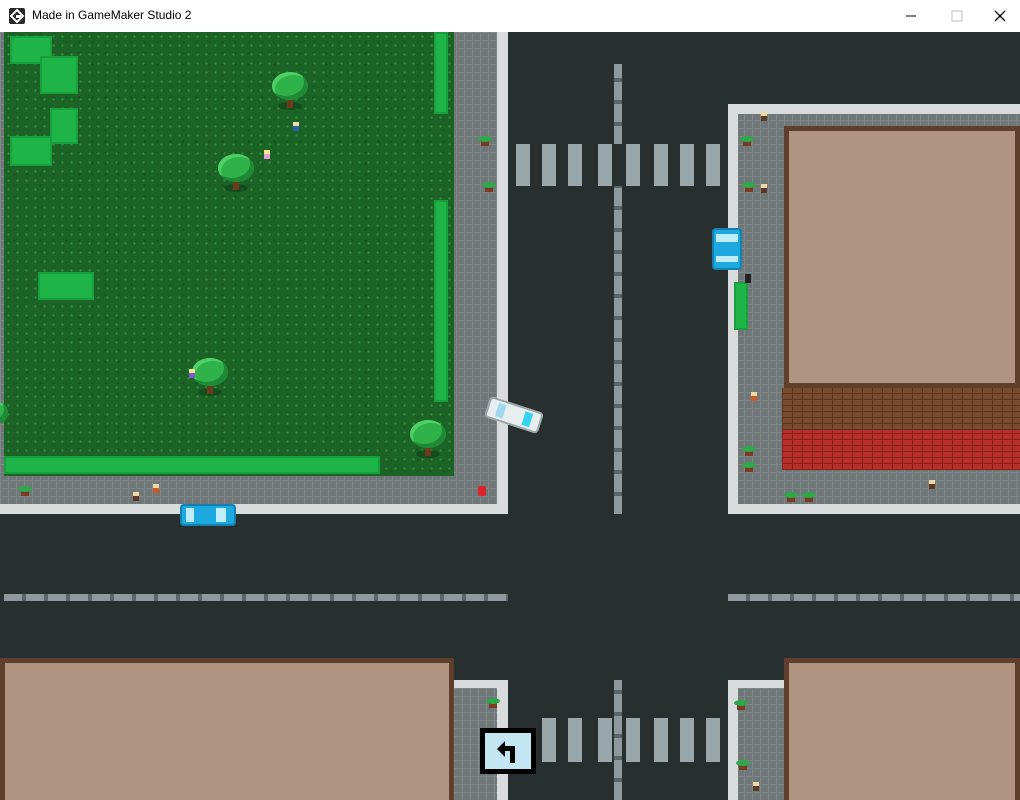 The height and width of the screenshot is (800, 1020). What do you see at coordinates (510, 16) in the screenshot?
I see `window-titlebar: Made in GameMaker Studio 2` at bounding box center [510, 16].